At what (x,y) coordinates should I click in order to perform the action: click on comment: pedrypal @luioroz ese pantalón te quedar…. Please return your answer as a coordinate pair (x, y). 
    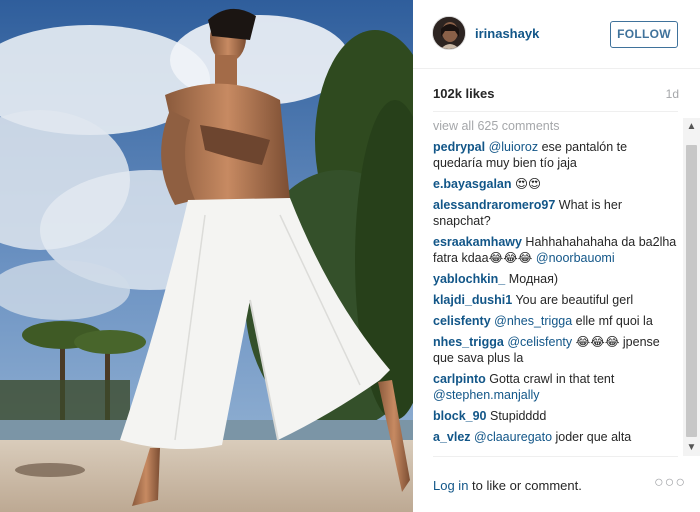
    Looking at the image, I should click on (555, 155).